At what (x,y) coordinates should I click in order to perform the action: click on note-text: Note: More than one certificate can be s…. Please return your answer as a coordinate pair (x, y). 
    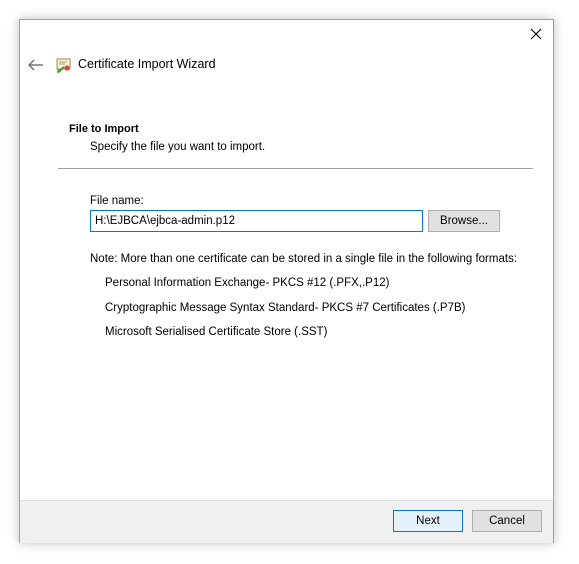
    Looking at the image, I should click on (304, 259).